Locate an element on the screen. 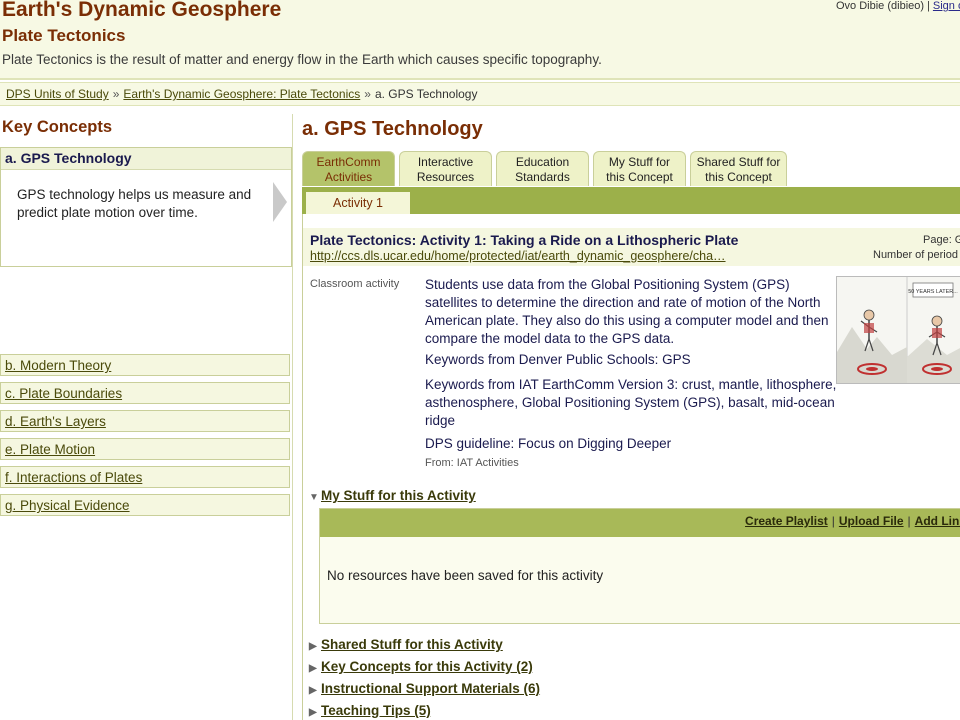  tab-shared-stuff-concept: Shared Stuff for this Concept is located at coordinates (738, 168).